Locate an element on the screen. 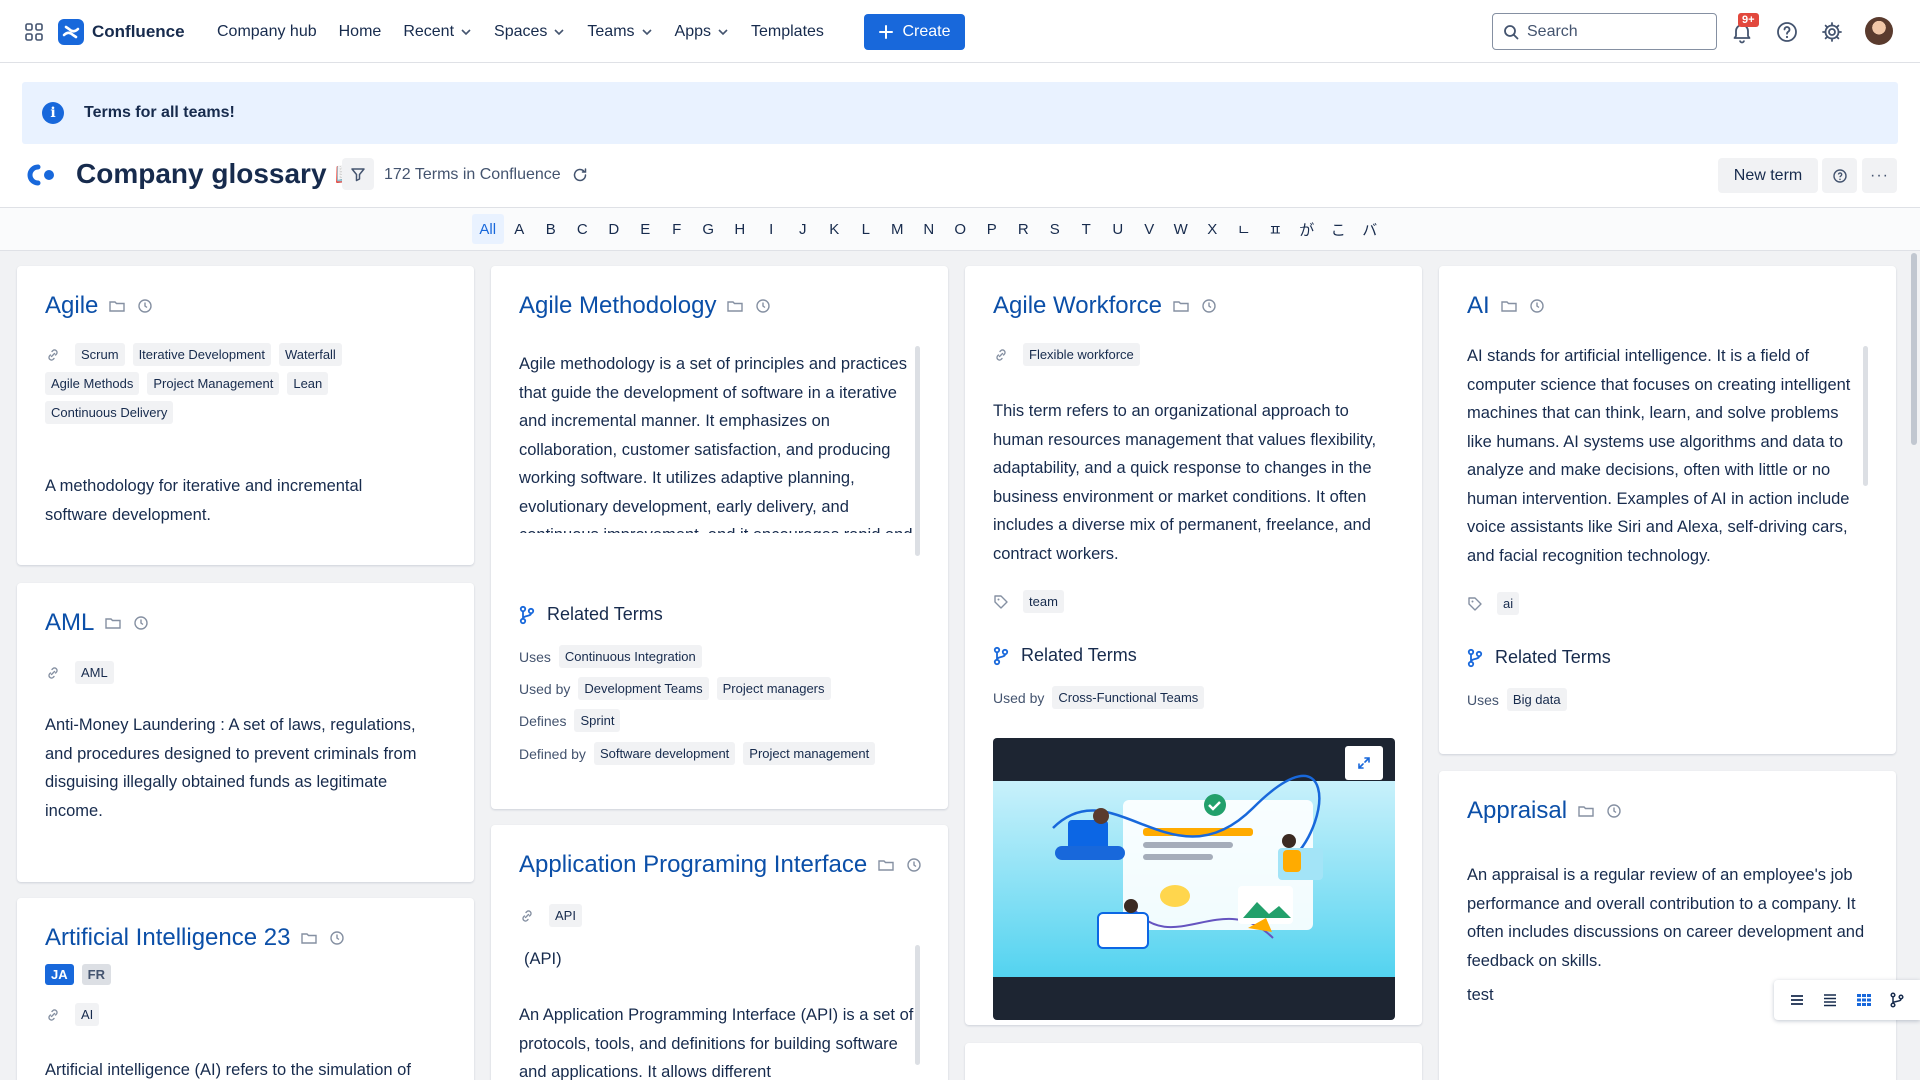  synonym-tag: AI is located at coordinates (87, 1014).